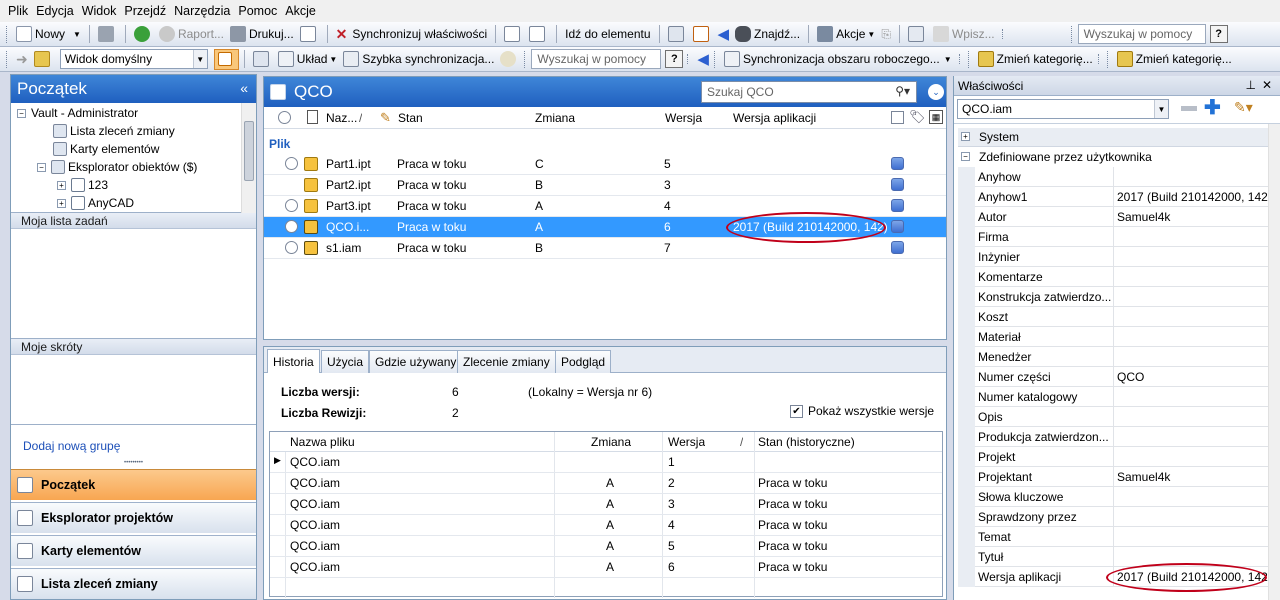 This screenshot has height=600, width=1280. I want to click on add-group-link: Dodaj nową grupę, so click(71, 446).